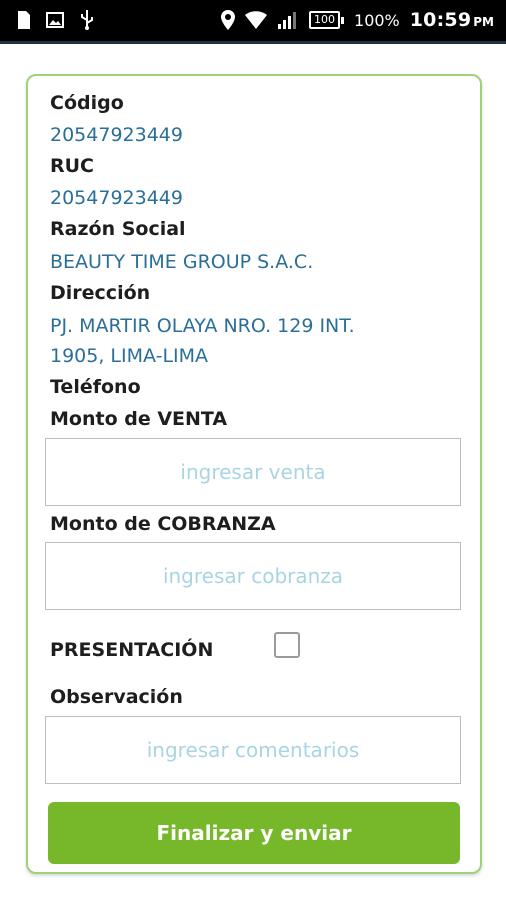 The width and height of the screenshot is (506, 900). Describe the element at coordinates (287, 20) in the screenshot. I see `signal-icon` at that location.